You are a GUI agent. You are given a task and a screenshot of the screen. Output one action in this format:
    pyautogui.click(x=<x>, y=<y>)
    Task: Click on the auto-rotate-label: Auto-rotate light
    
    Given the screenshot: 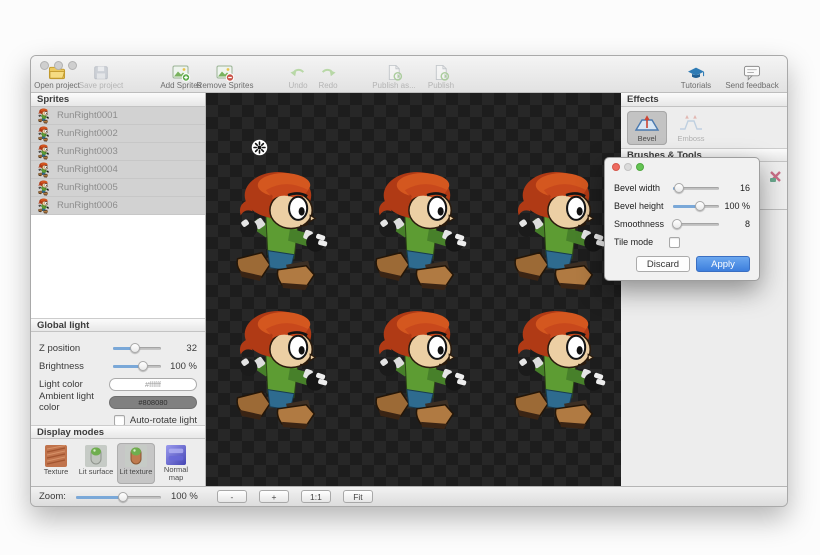 What is the action you would take?
    pyautogui.click(x=163, y=420)
    